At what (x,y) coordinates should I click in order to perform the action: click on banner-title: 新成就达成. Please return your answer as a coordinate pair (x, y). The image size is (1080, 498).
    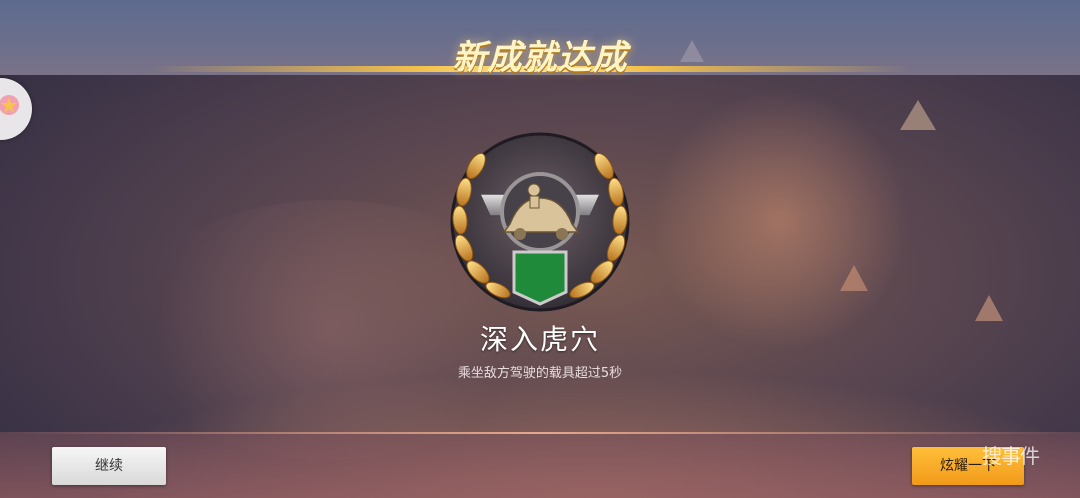
    Looking at the image, I should click on (540, 58).